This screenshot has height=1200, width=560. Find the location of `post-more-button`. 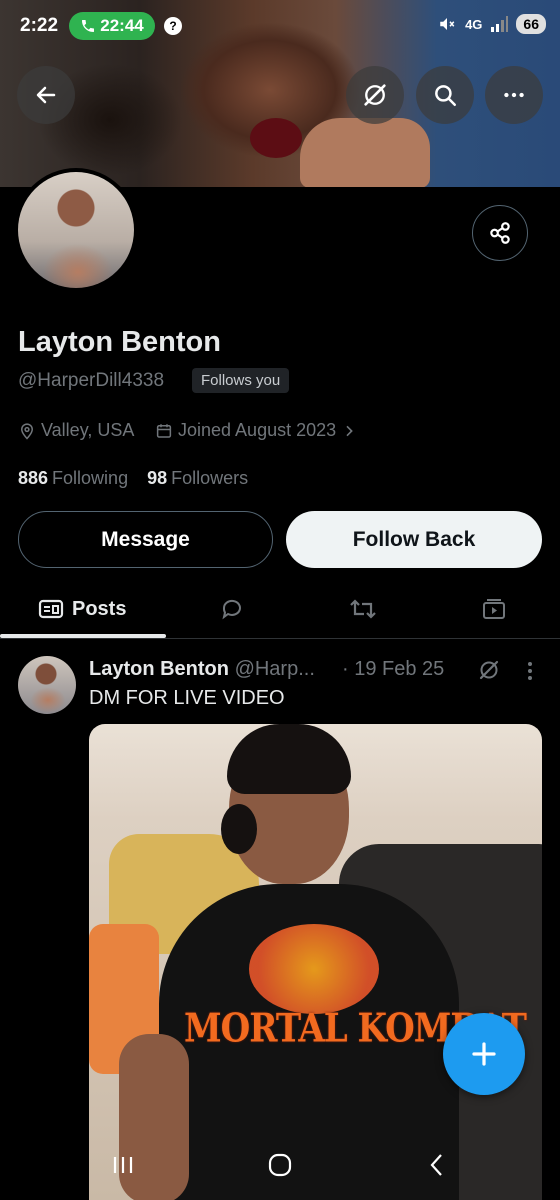

post-more-button is located at coordinates (530, 673).